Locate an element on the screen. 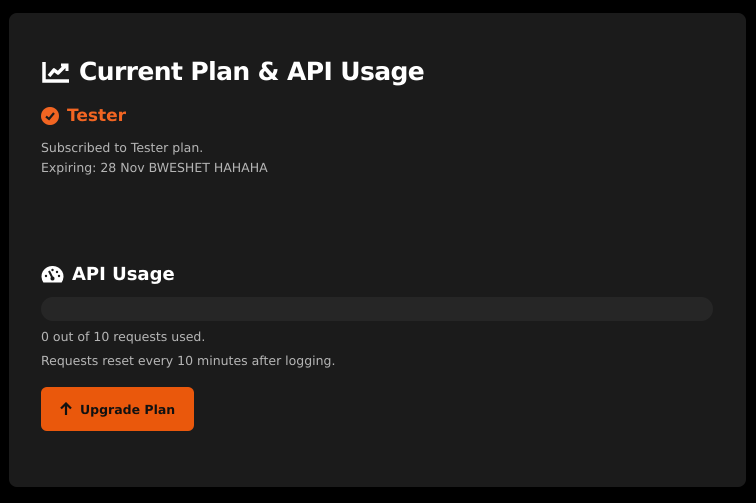 The width and height of the screenshot is (756, 503). plan-name: Tester is located at coordinates (96, 116).